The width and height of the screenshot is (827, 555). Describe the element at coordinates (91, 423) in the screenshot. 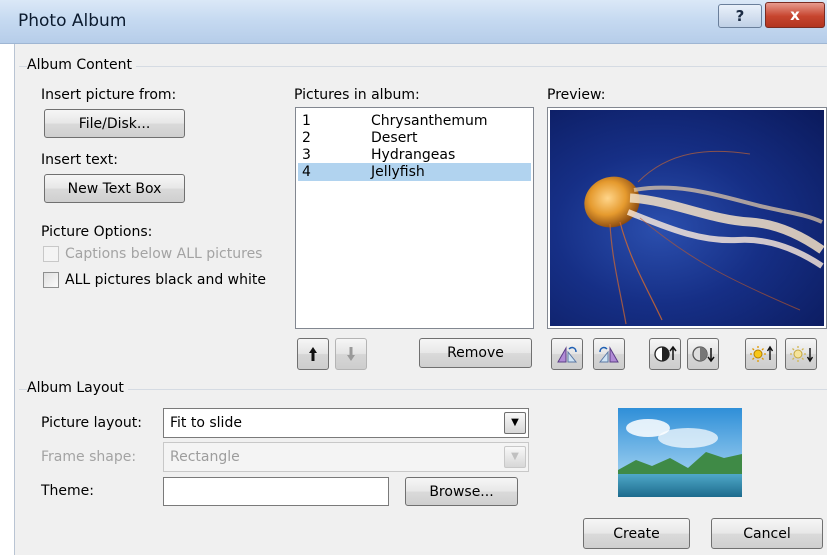

I see `picture-layout-label: Picture layout:` at that location.